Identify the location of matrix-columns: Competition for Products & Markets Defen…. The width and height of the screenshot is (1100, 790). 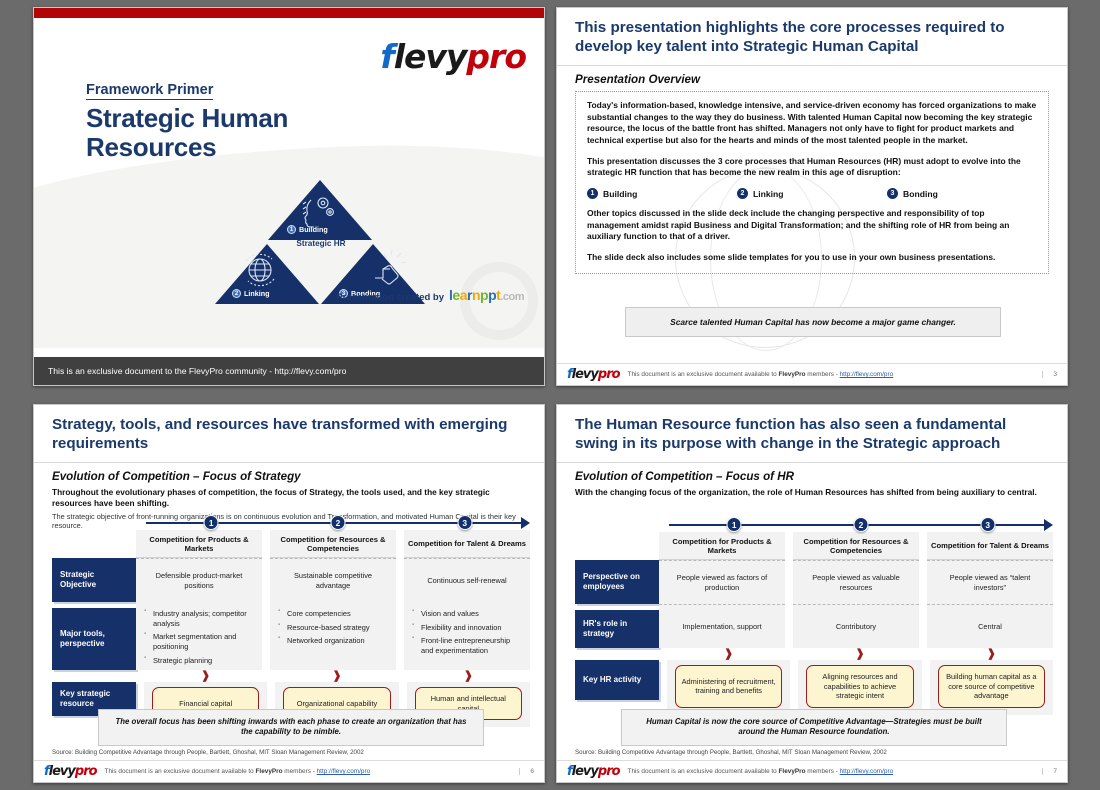
(333, 600).